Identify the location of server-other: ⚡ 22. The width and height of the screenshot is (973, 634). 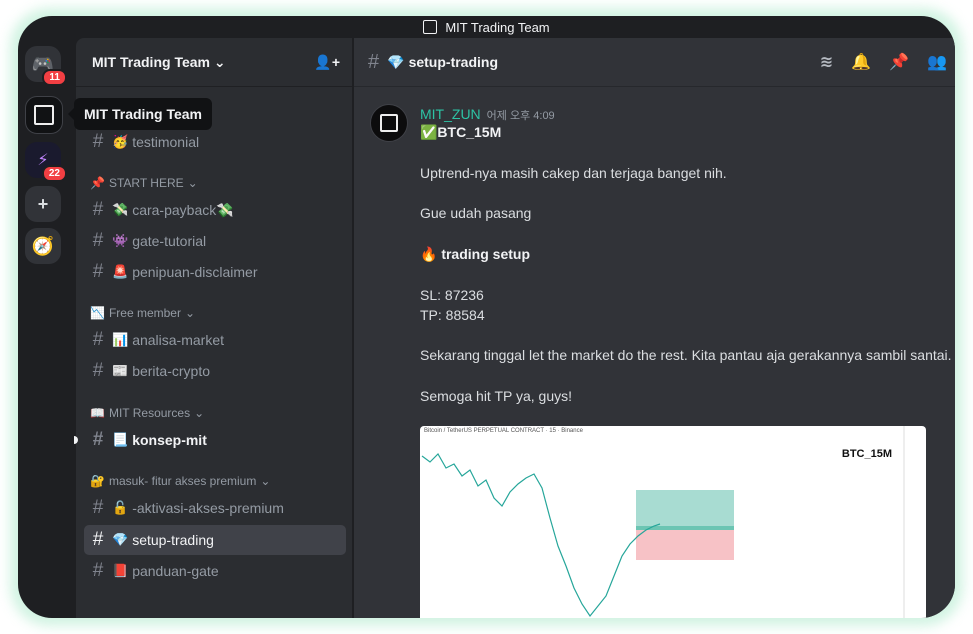
(46, 162).